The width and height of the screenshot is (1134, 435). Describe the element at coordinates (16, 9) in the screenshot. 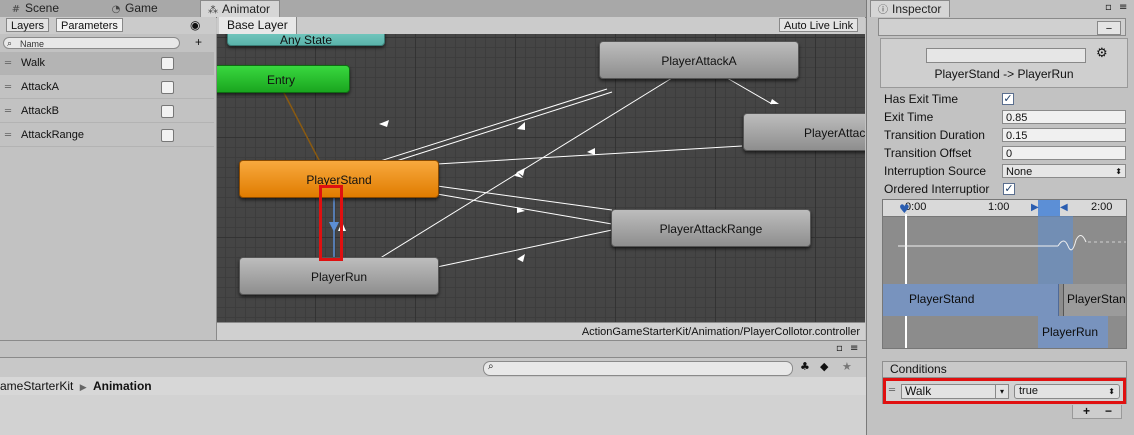

I see `grid-icon: #` at that location.